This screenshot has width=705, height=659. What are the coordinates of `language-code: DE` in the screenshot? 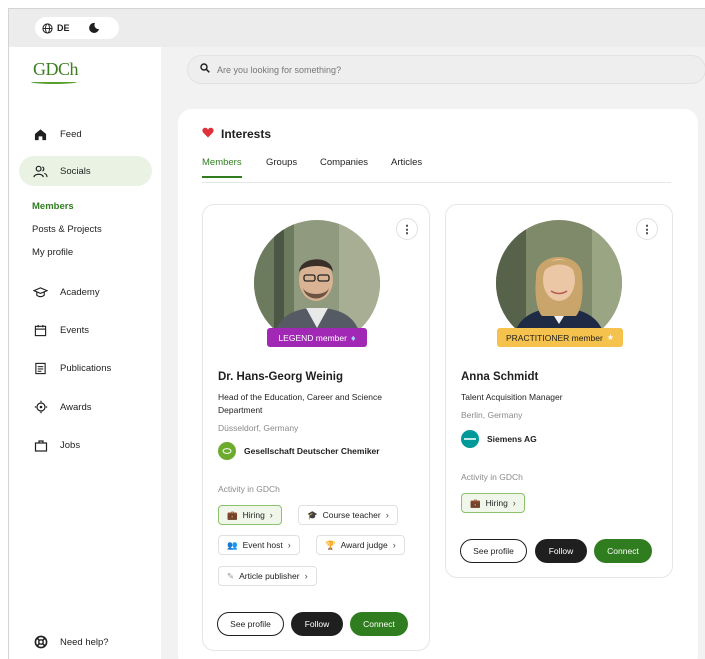 It's located at (63, 28).